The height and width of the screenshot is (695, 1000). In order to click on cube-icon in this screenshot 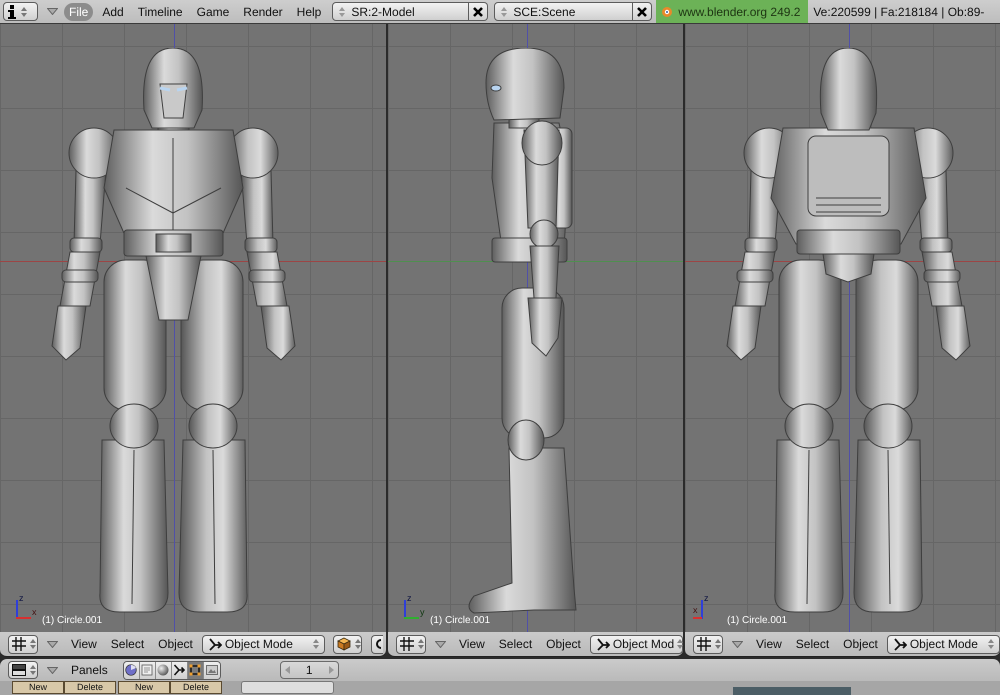, I will do `click(343, 644)`.